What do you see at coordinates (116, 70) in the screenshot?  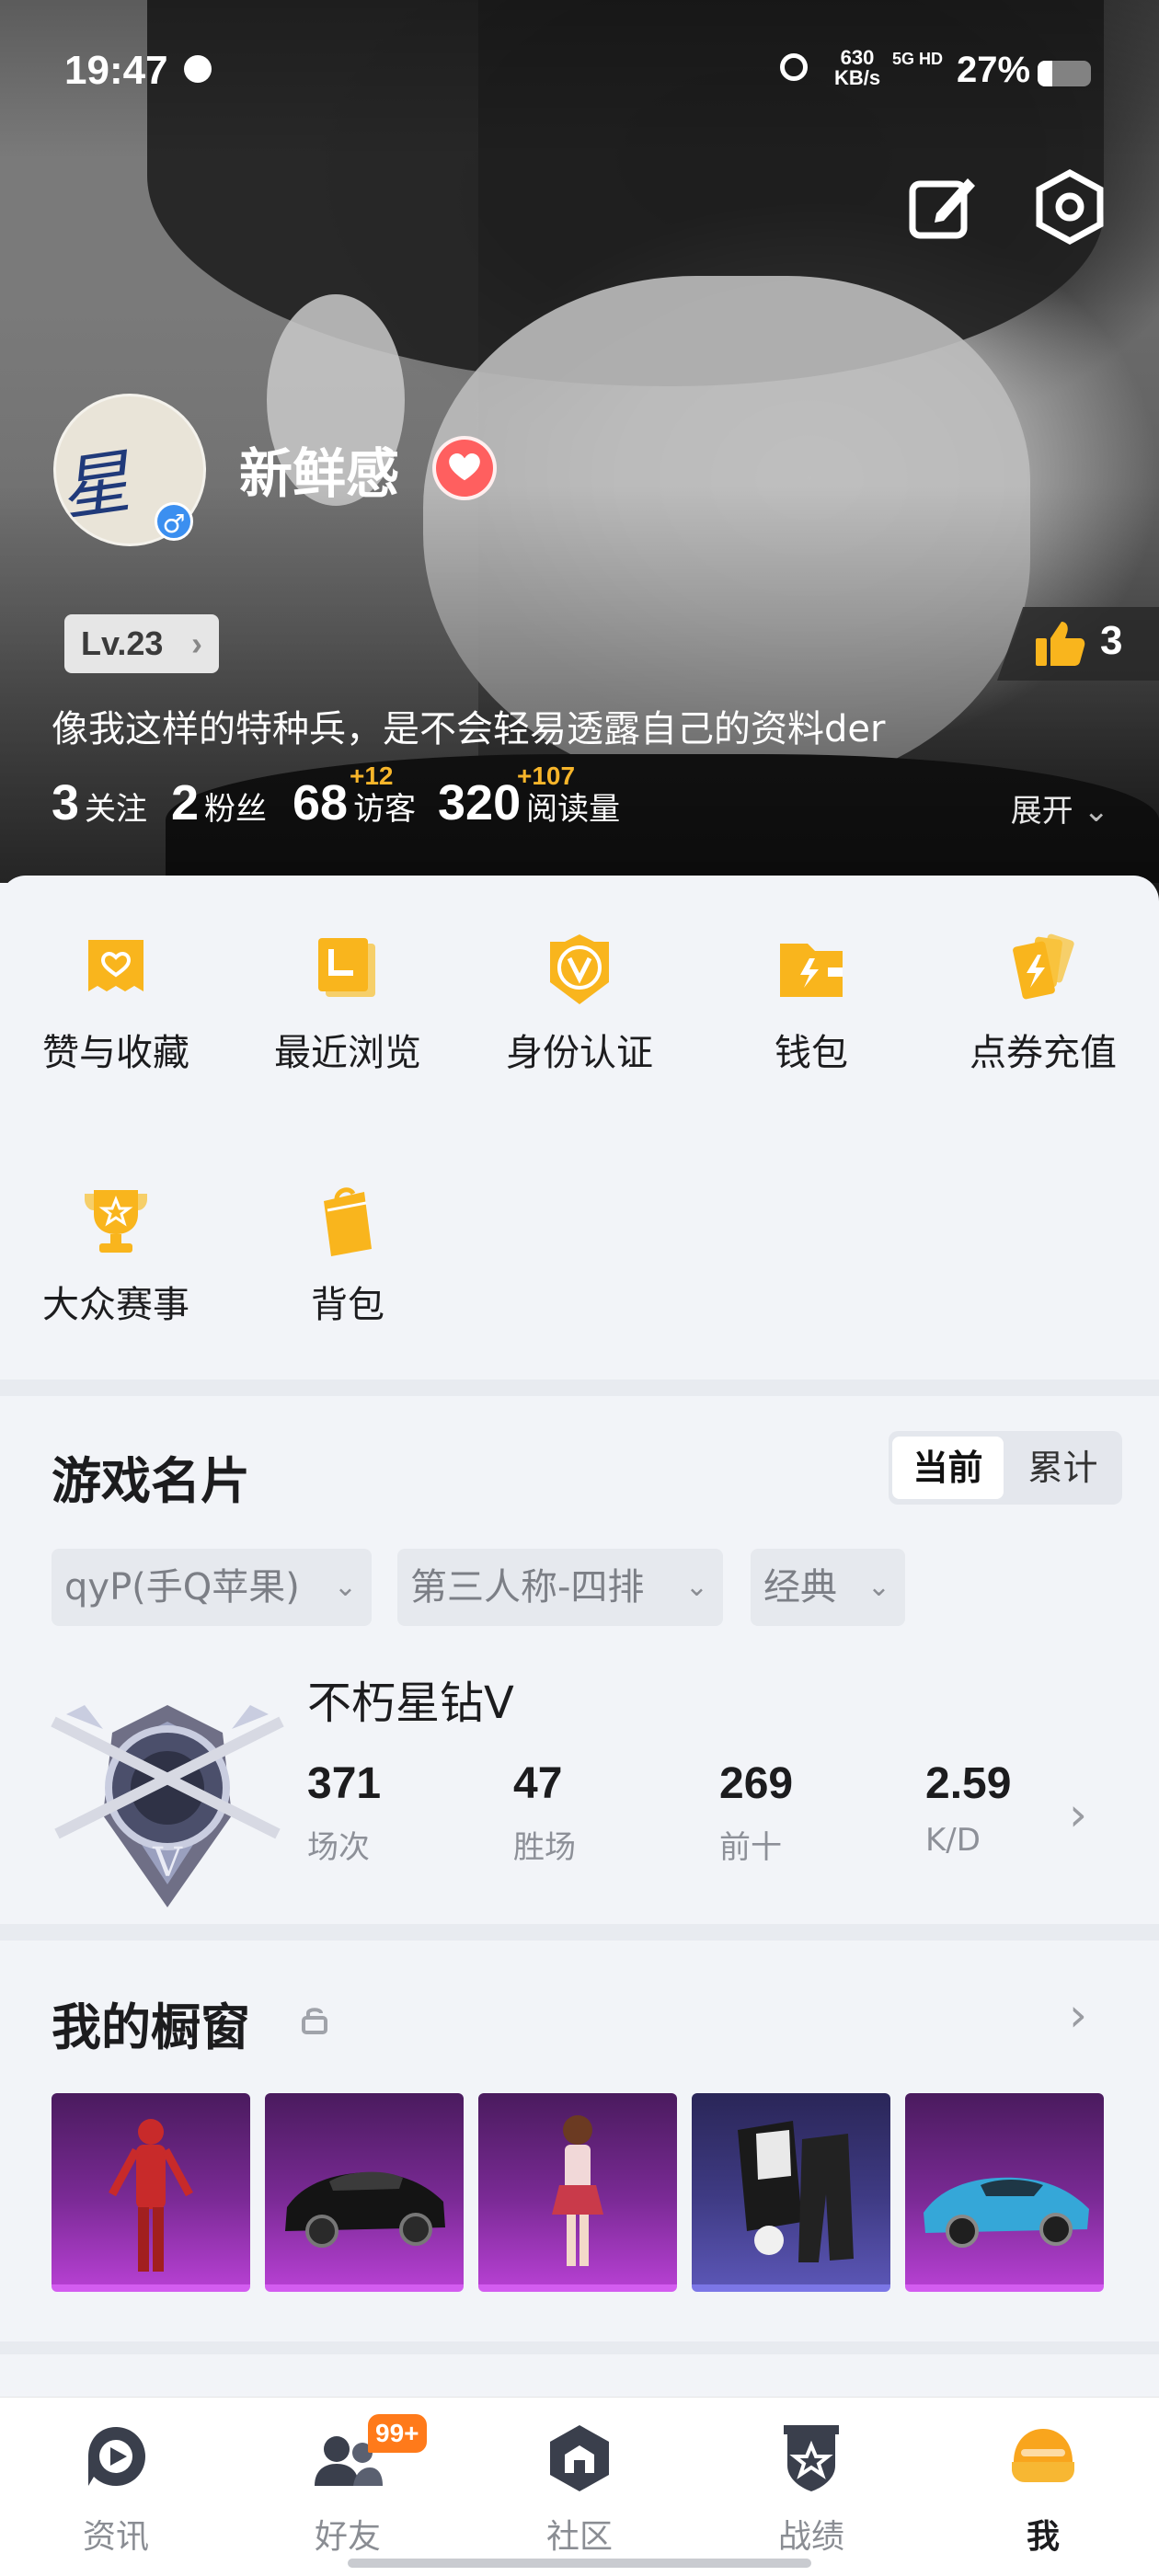 I see `status-time: 19:47` at bounding box center [116, 70].